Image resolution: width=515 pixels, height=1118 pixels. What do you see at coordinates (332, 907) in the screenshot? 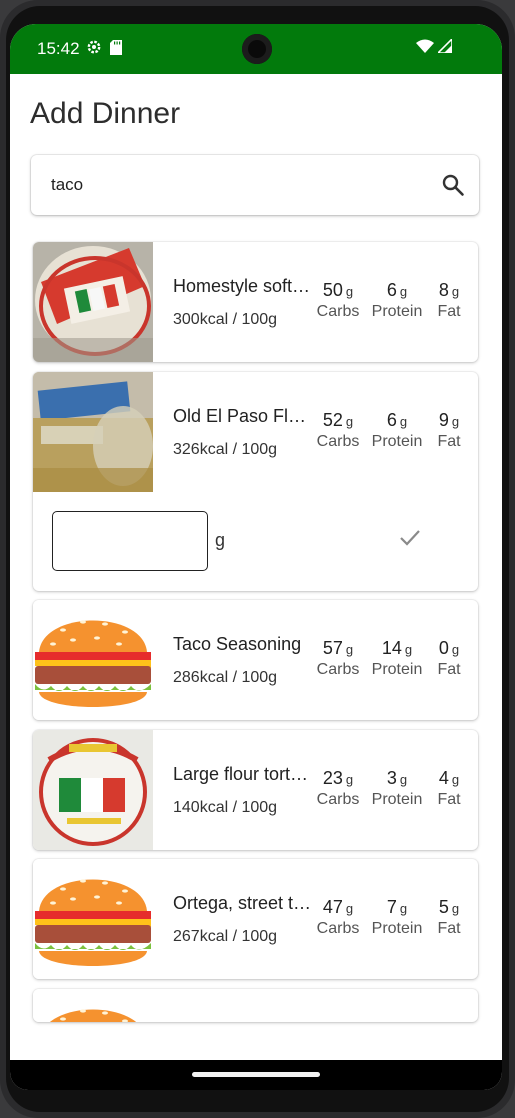
I see `carbs-value: 47` at bounding box center [332, 907].